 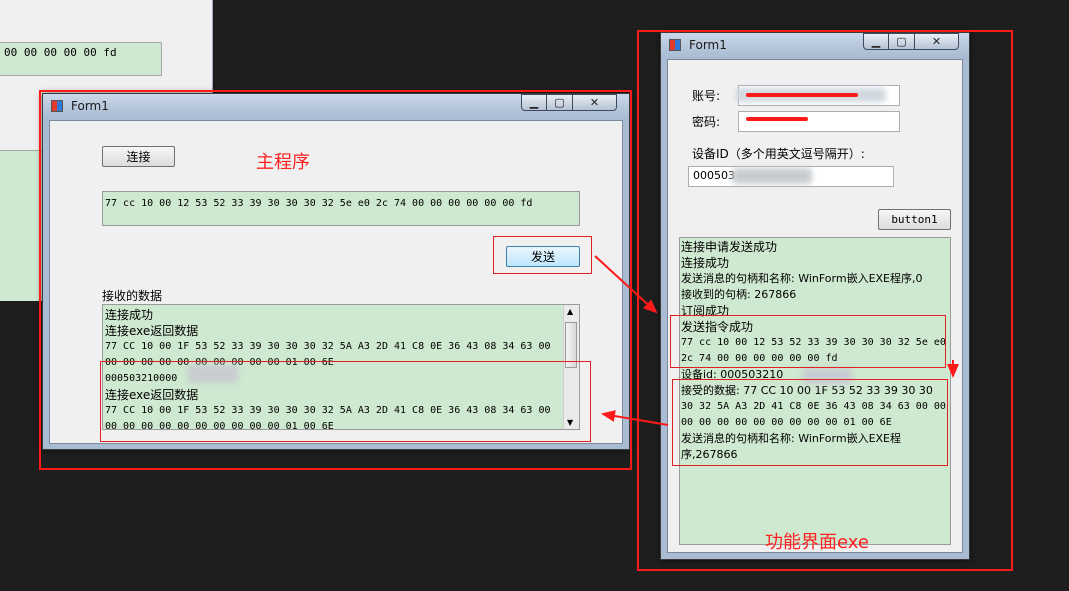 What do you see at coordinates (776, 340) in the screenshot?
I see `annotation-arrows` at bounding box center [776, 340].